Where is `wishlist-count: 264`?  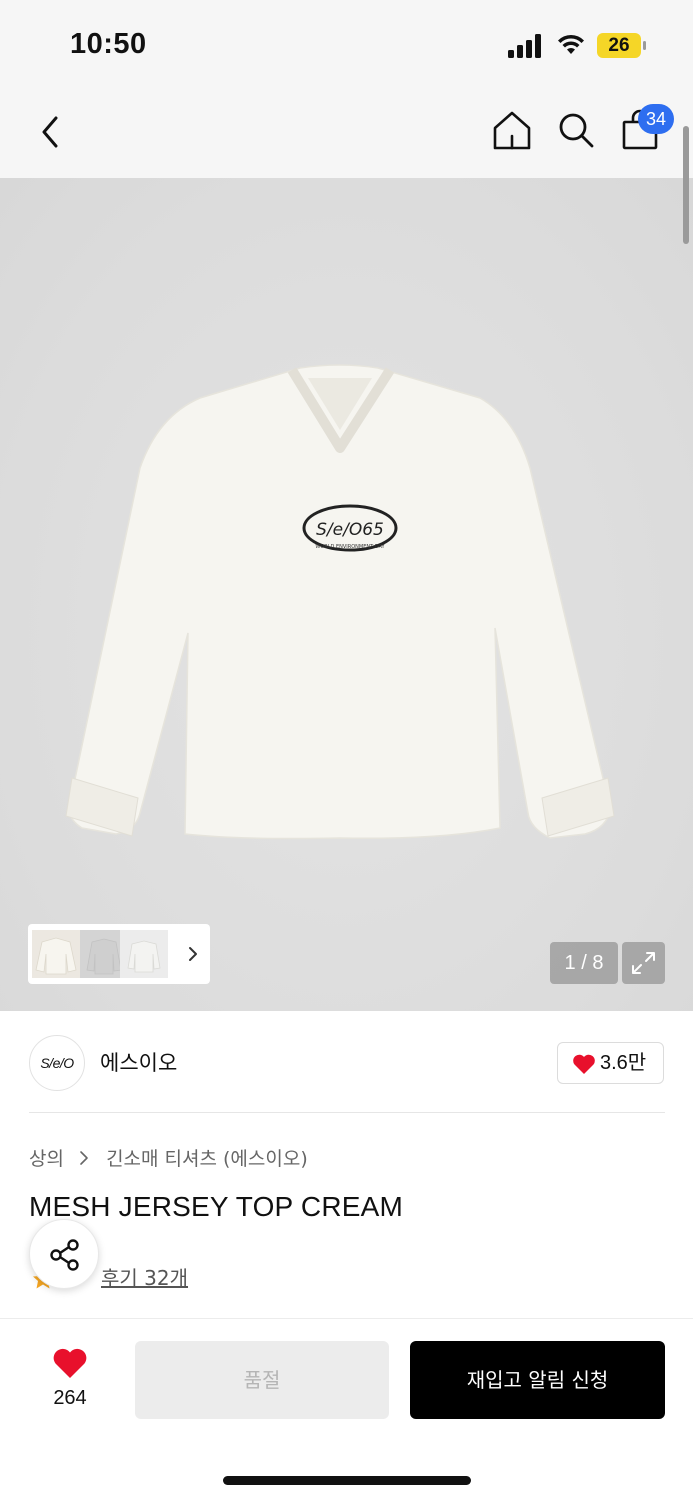
wishlist-count: 264 is located at coordinates (70, 1398).